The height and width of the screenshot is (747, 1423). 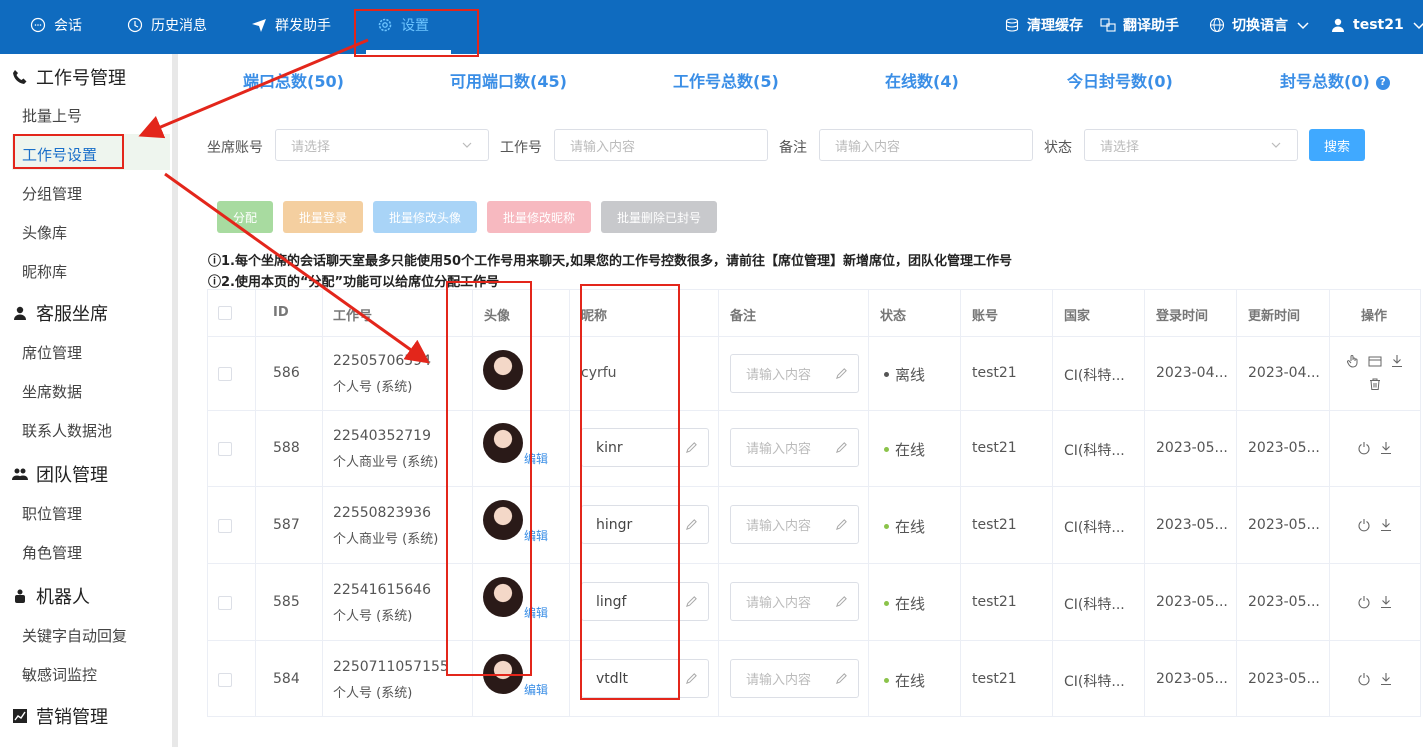 I want to click on stat-work-accounts: 工作号总数(5), so click(x=726, y=80).